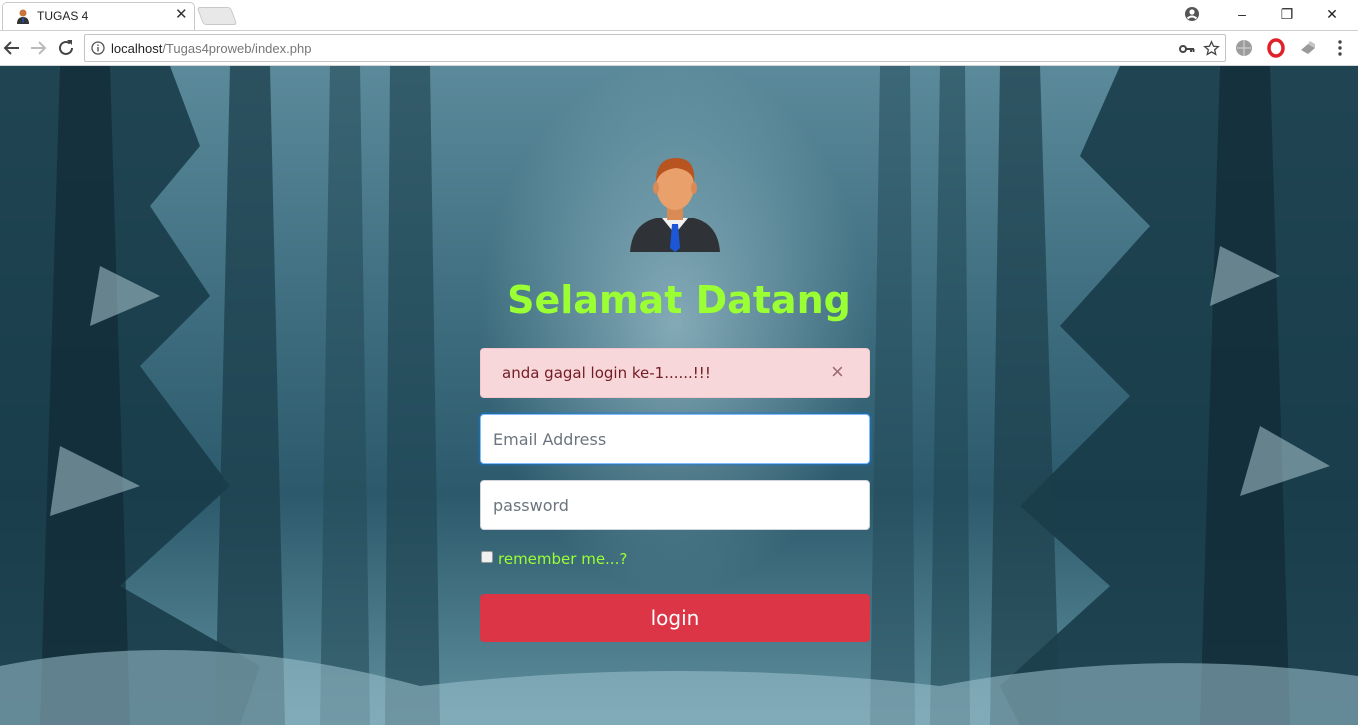  I want to click on browser-toolbar: localhost/Tugas4proweb/index.php, so click(679, 48).